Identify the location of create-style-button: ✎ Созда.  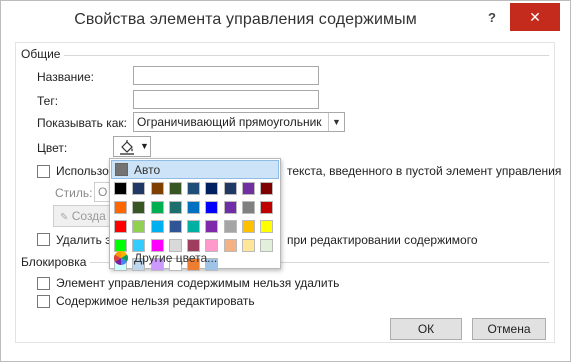
(83, 216).